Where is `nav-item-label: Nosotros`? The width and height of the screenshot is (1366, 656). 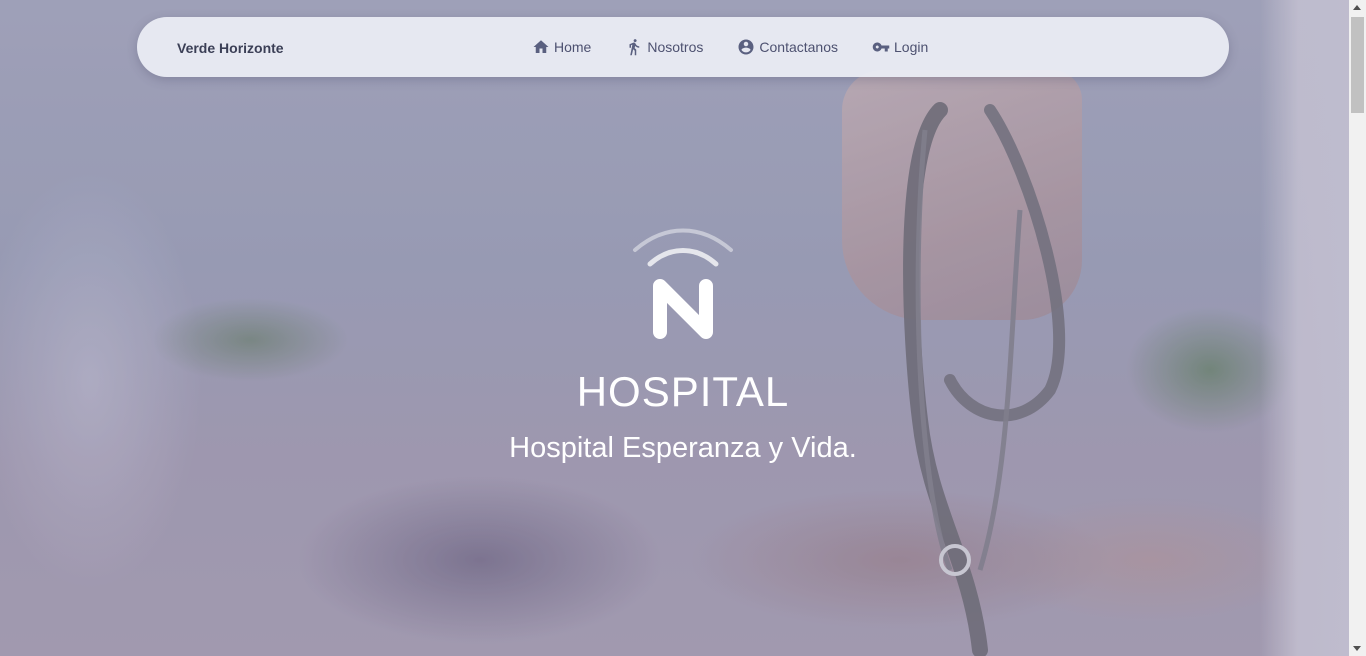
nav-item-label: Nosotros is located at coordinates (675, 47).